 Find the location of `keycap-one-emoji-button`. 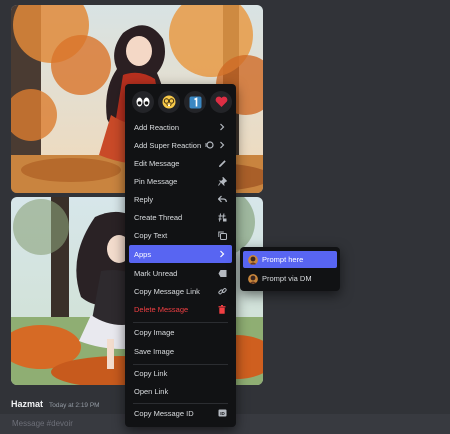

keycap-one-emoji-button is located at coordinates (195, 102).